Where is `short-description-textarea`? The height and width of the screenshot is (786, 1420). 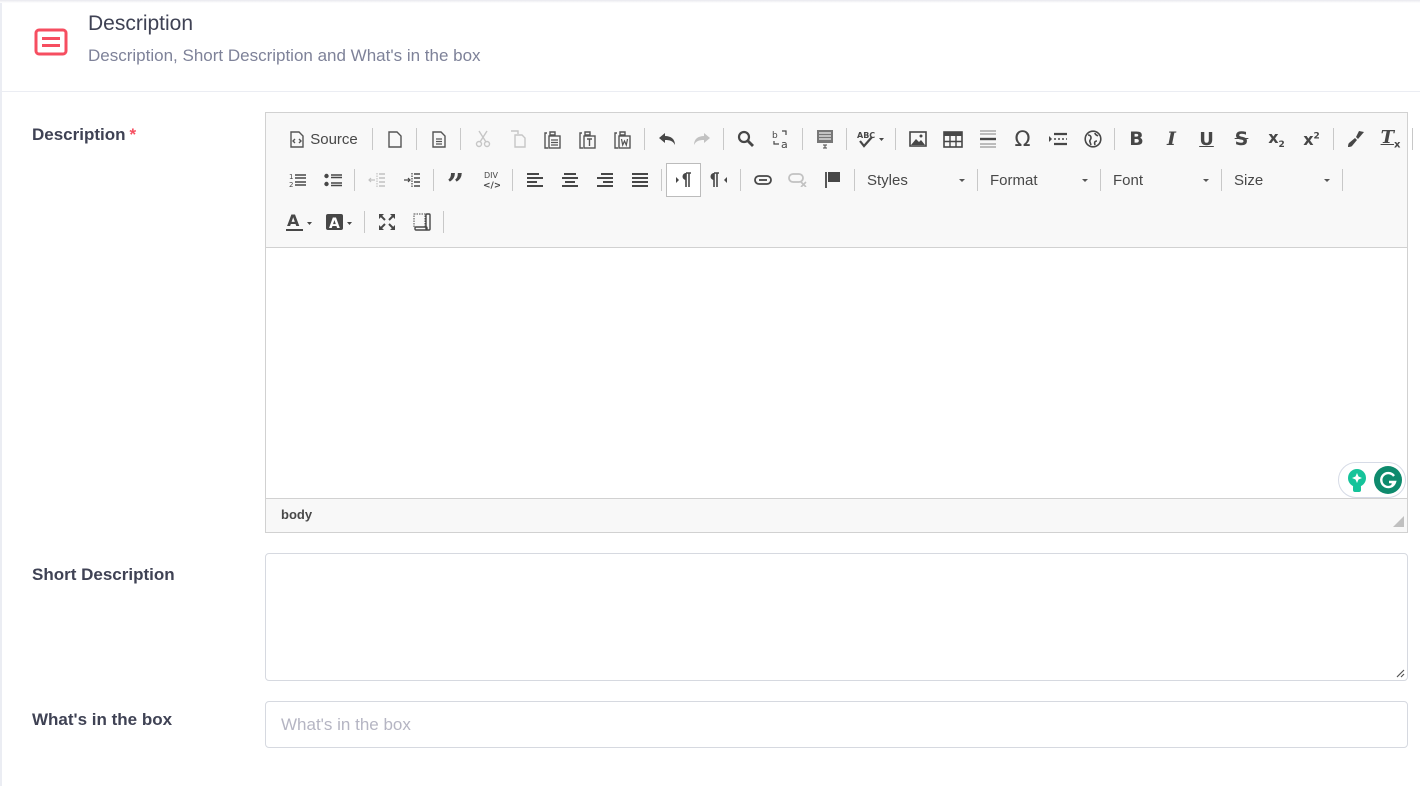 short-description-textarea is located at coordinates (836, 617).